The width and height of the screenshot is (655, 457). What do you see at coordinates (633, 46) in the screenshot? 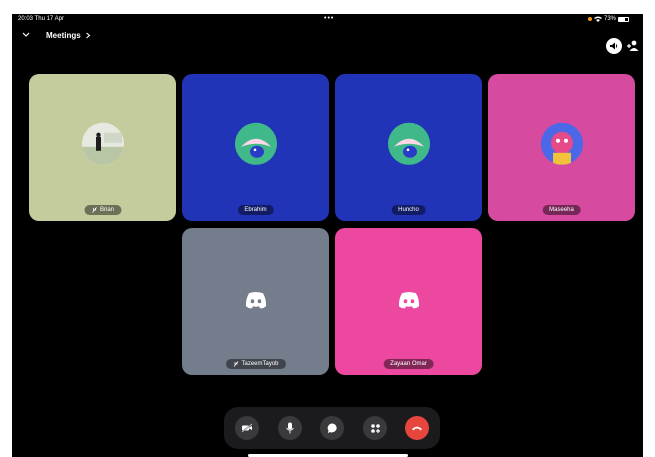
I see `add-person-icon` at bounding box center [633, 46].